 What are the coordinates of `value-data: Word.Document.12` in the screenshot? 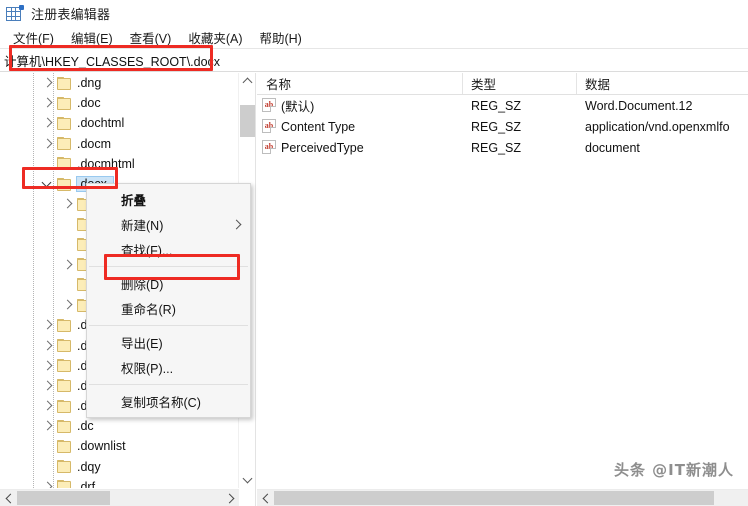 It's located at (639, 105).